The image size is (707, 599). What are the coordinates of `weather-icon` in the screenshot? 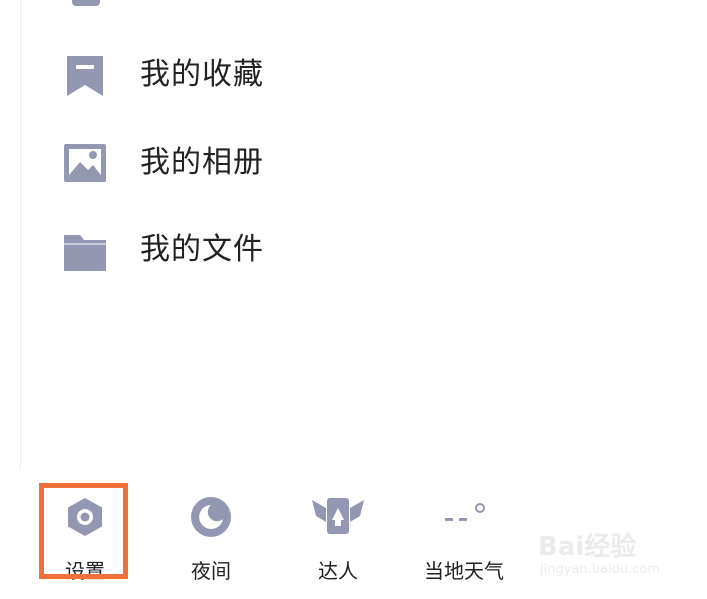 It's located at (465, 512).